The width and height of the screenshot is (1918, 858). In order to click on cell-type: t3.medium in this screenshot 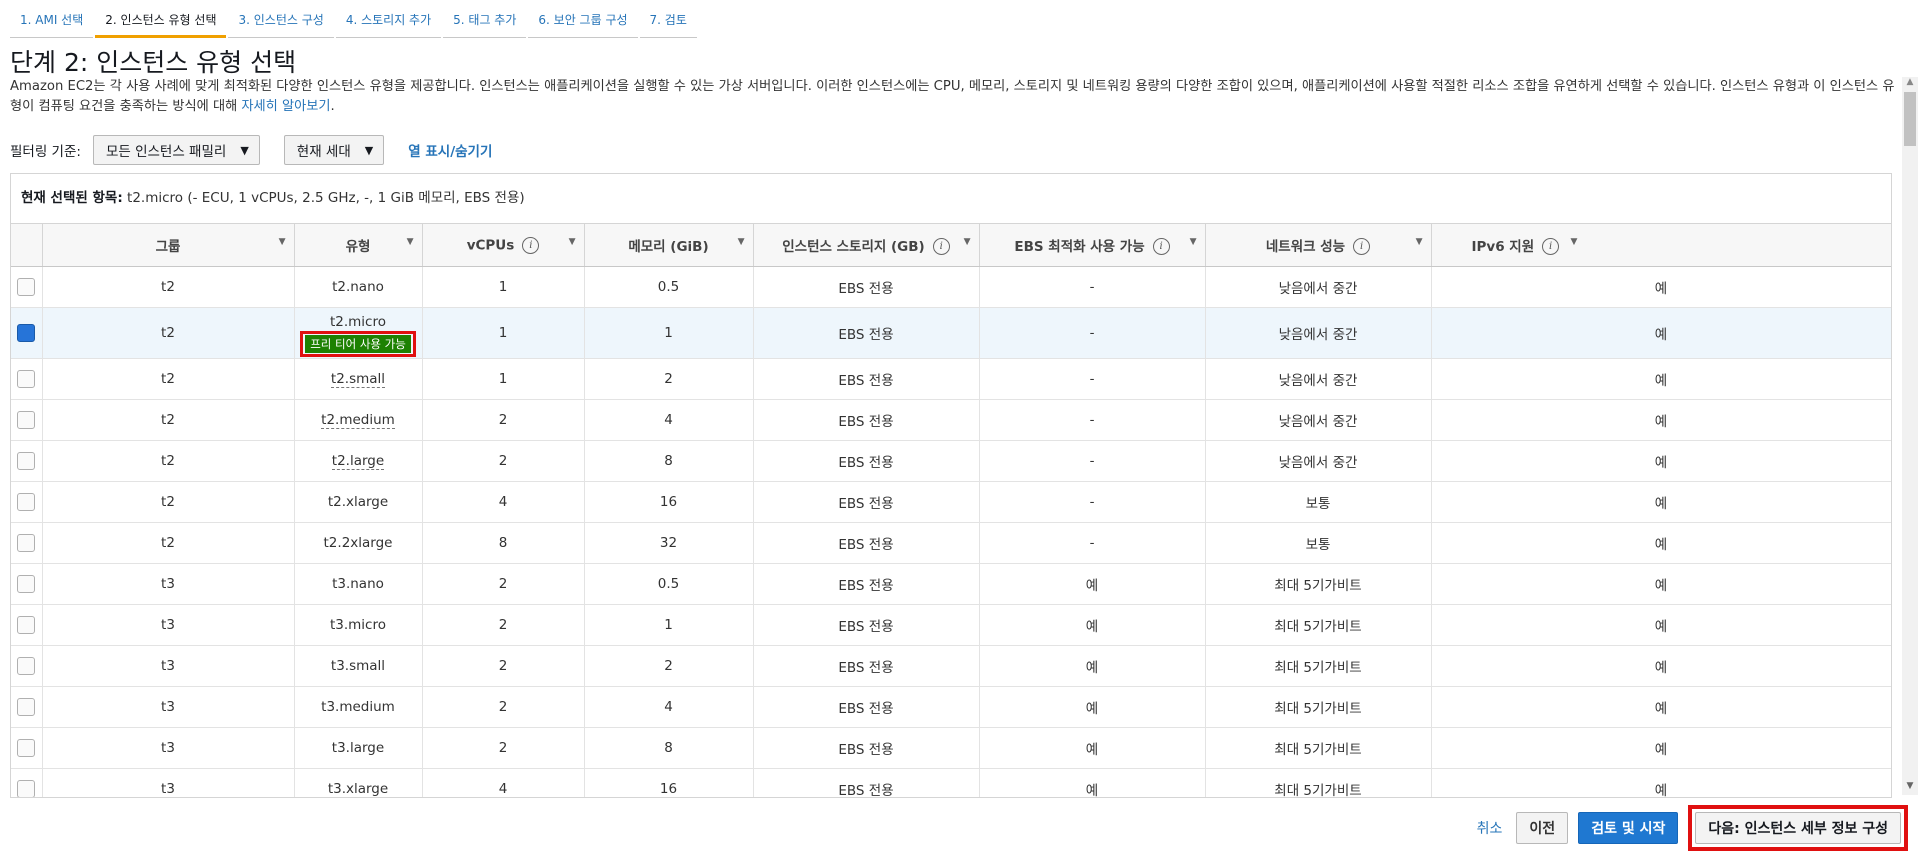, I will do `click(358, 707)`.